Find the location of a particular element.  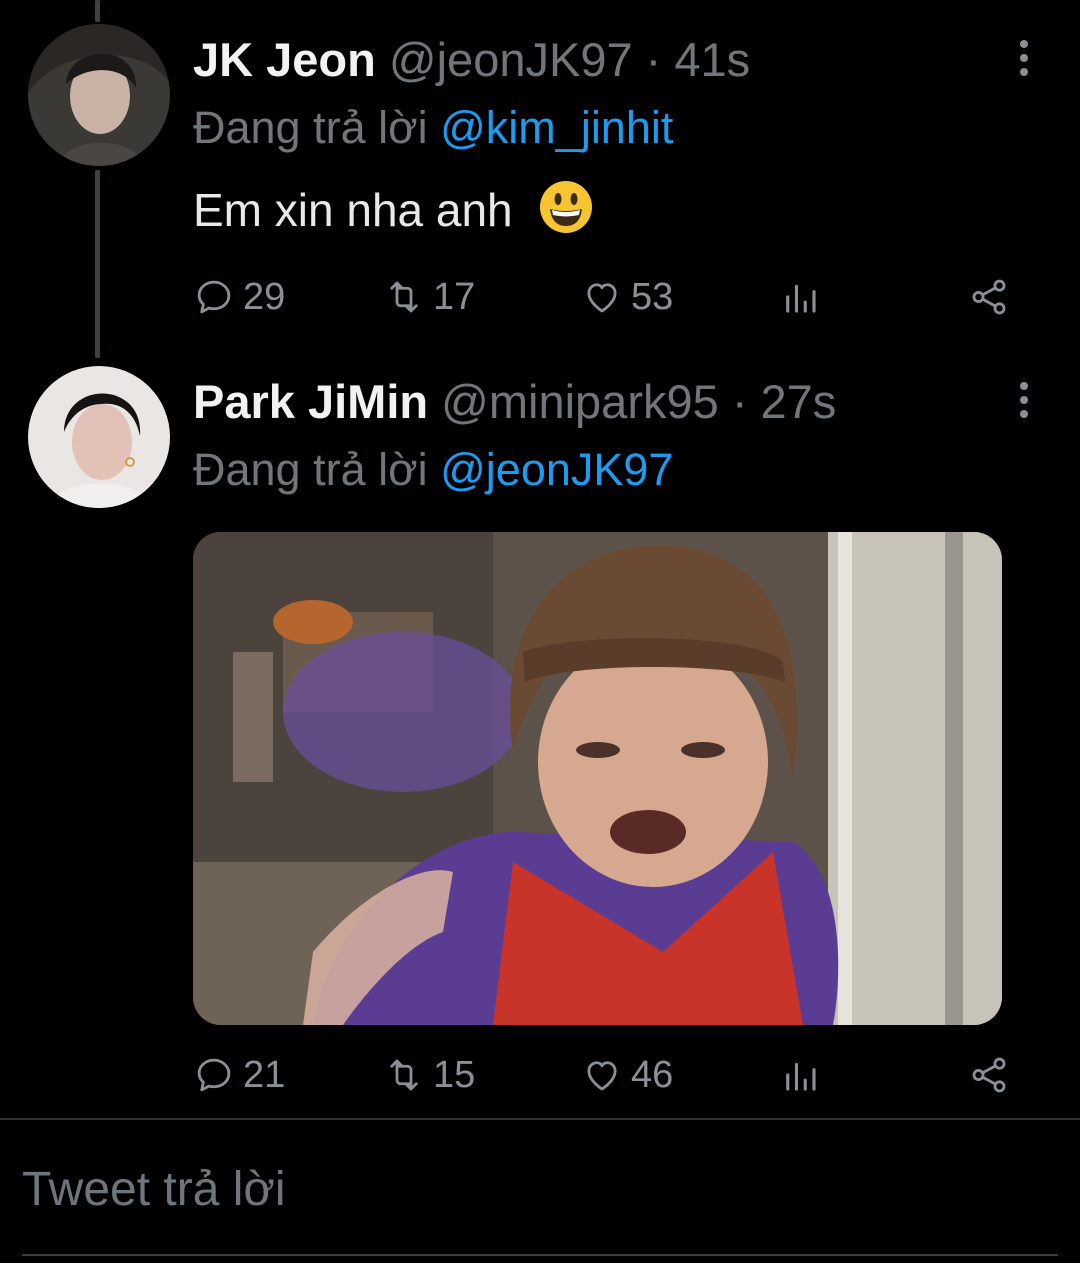

user-handle: @jeonJK97 is located at coordinates (511, 59).